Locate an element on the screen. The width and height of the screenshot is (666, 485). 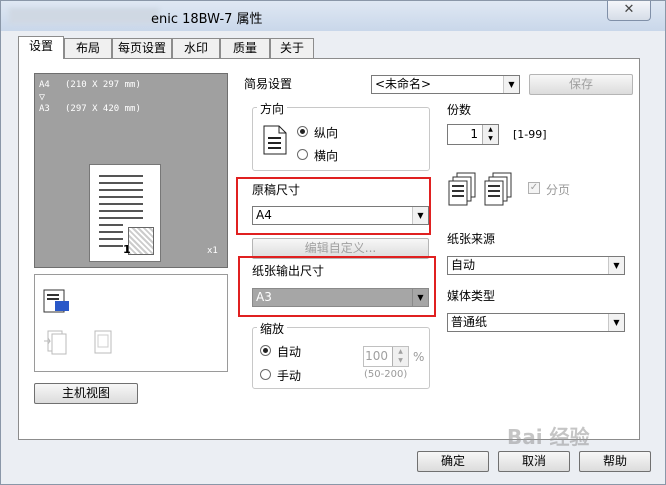
media-type-label: 媒体类型 is located at coordinates (471, 296).